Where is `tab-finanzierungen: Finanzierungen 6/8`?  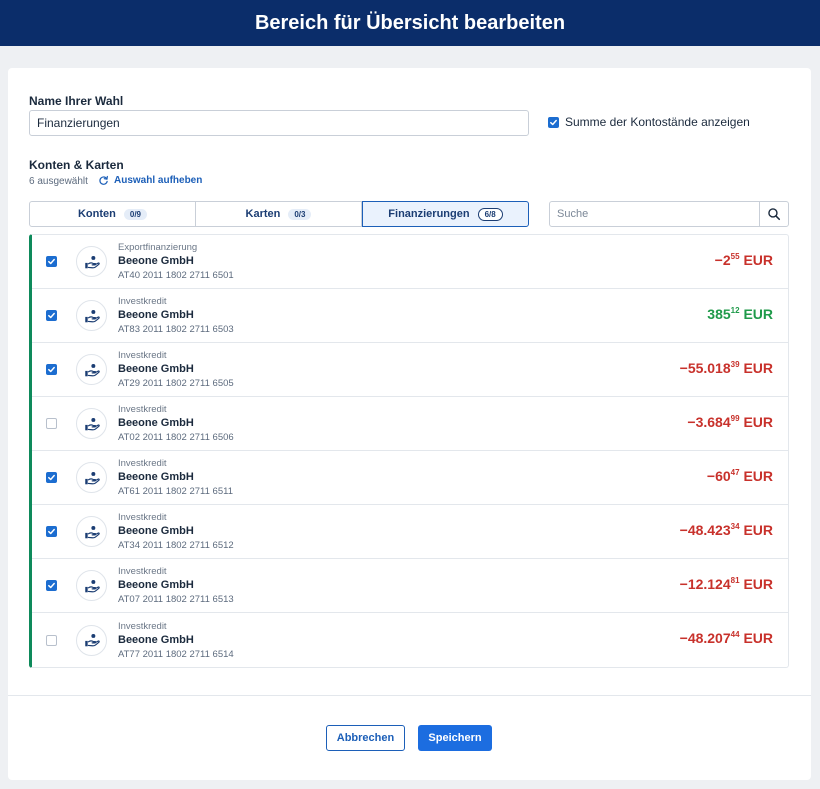 tab-finanzierungen: Finanzierungen 6/8 is located at coordinates (445, 214).